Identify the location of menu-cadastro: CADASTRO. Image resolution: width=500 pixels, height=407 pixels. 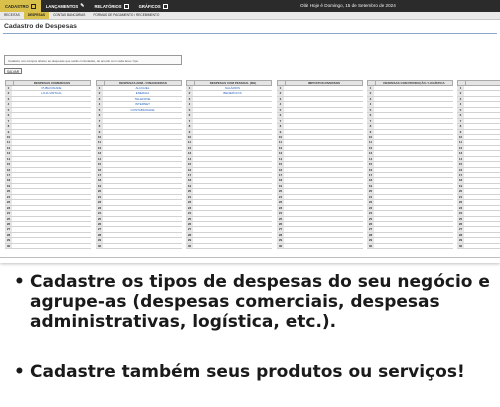
(20, 6).